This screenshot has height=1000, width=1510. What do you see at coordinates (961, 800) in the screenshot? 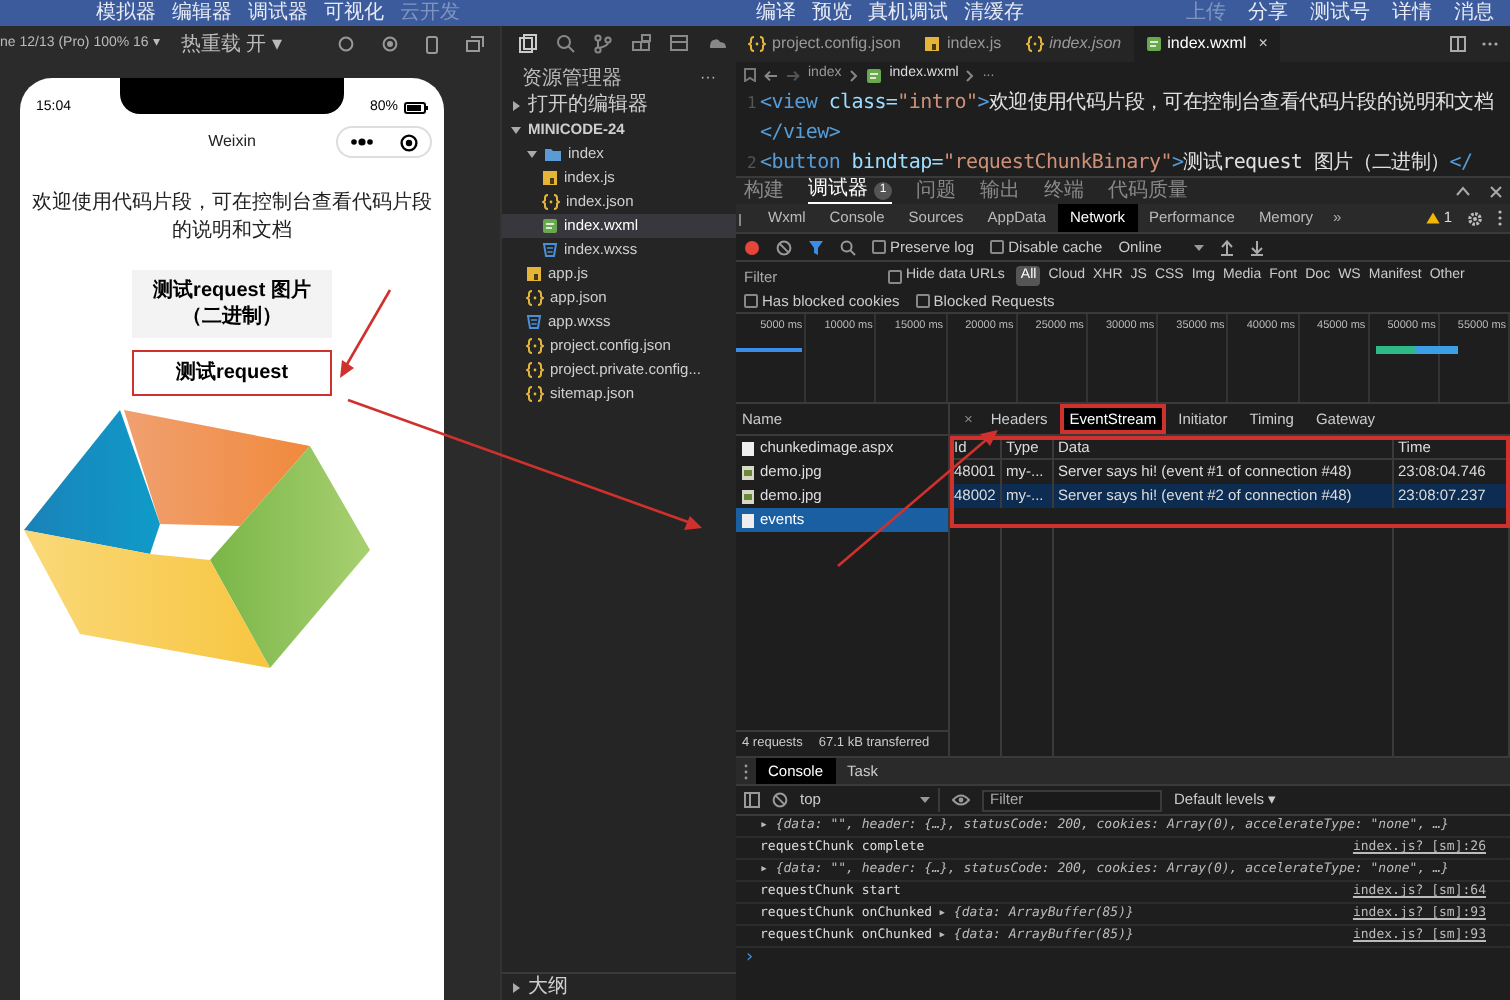
I see `eye-icon` at bounding box center [961, 800].